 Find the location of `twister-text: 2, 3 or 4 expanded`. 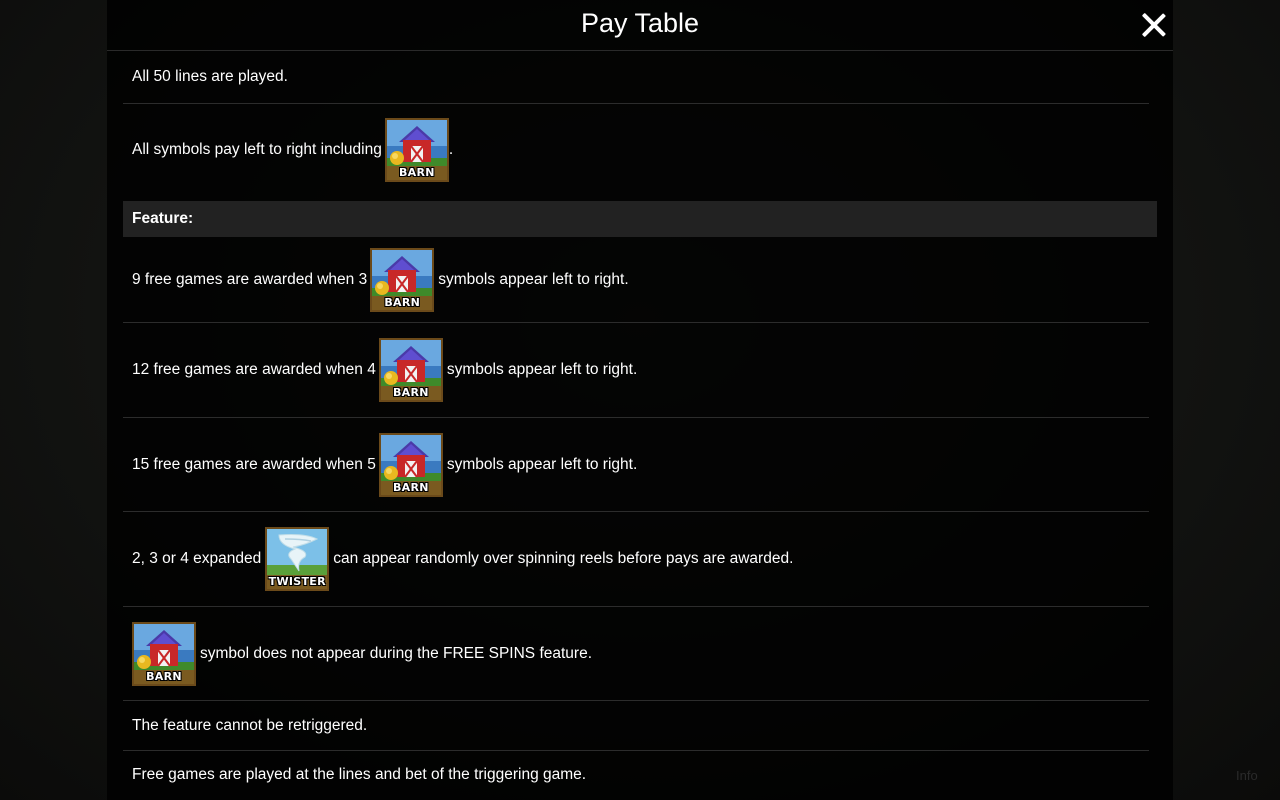

twister-text: 2, 3 or 4 expanded is located at coordinates (197, 558).